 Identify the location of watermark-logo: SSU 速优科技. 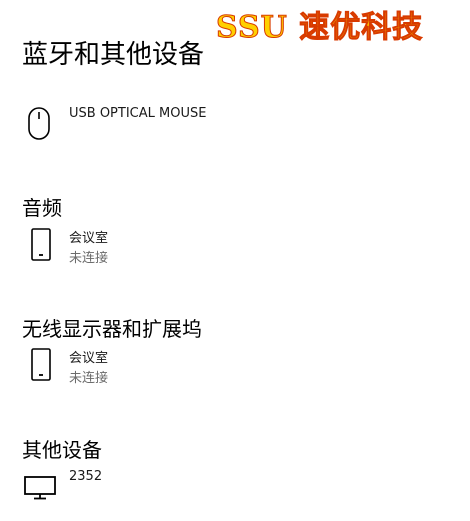
(319, 28).